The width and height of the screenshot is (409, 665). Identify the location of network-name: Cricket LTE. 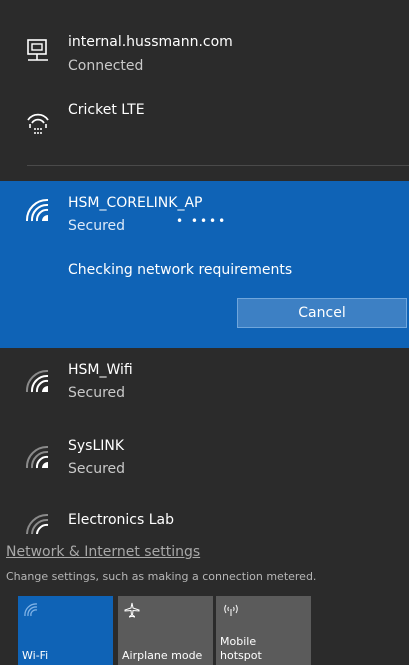
(106, 110).